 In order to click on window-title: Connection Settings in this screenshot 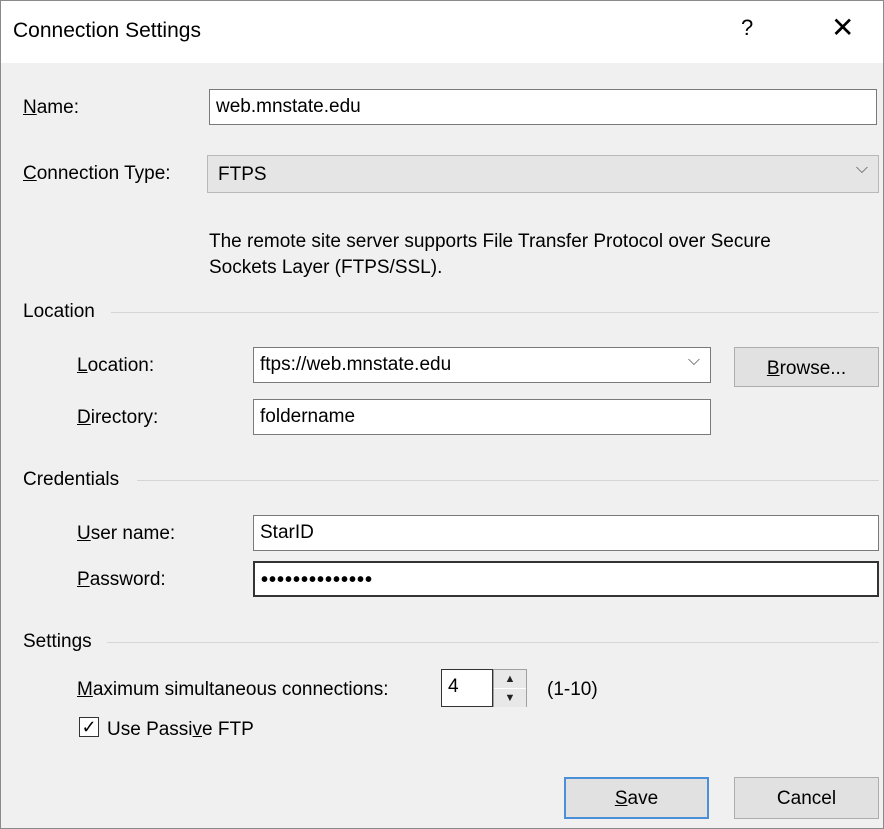, I will do `click(107, 30)`.